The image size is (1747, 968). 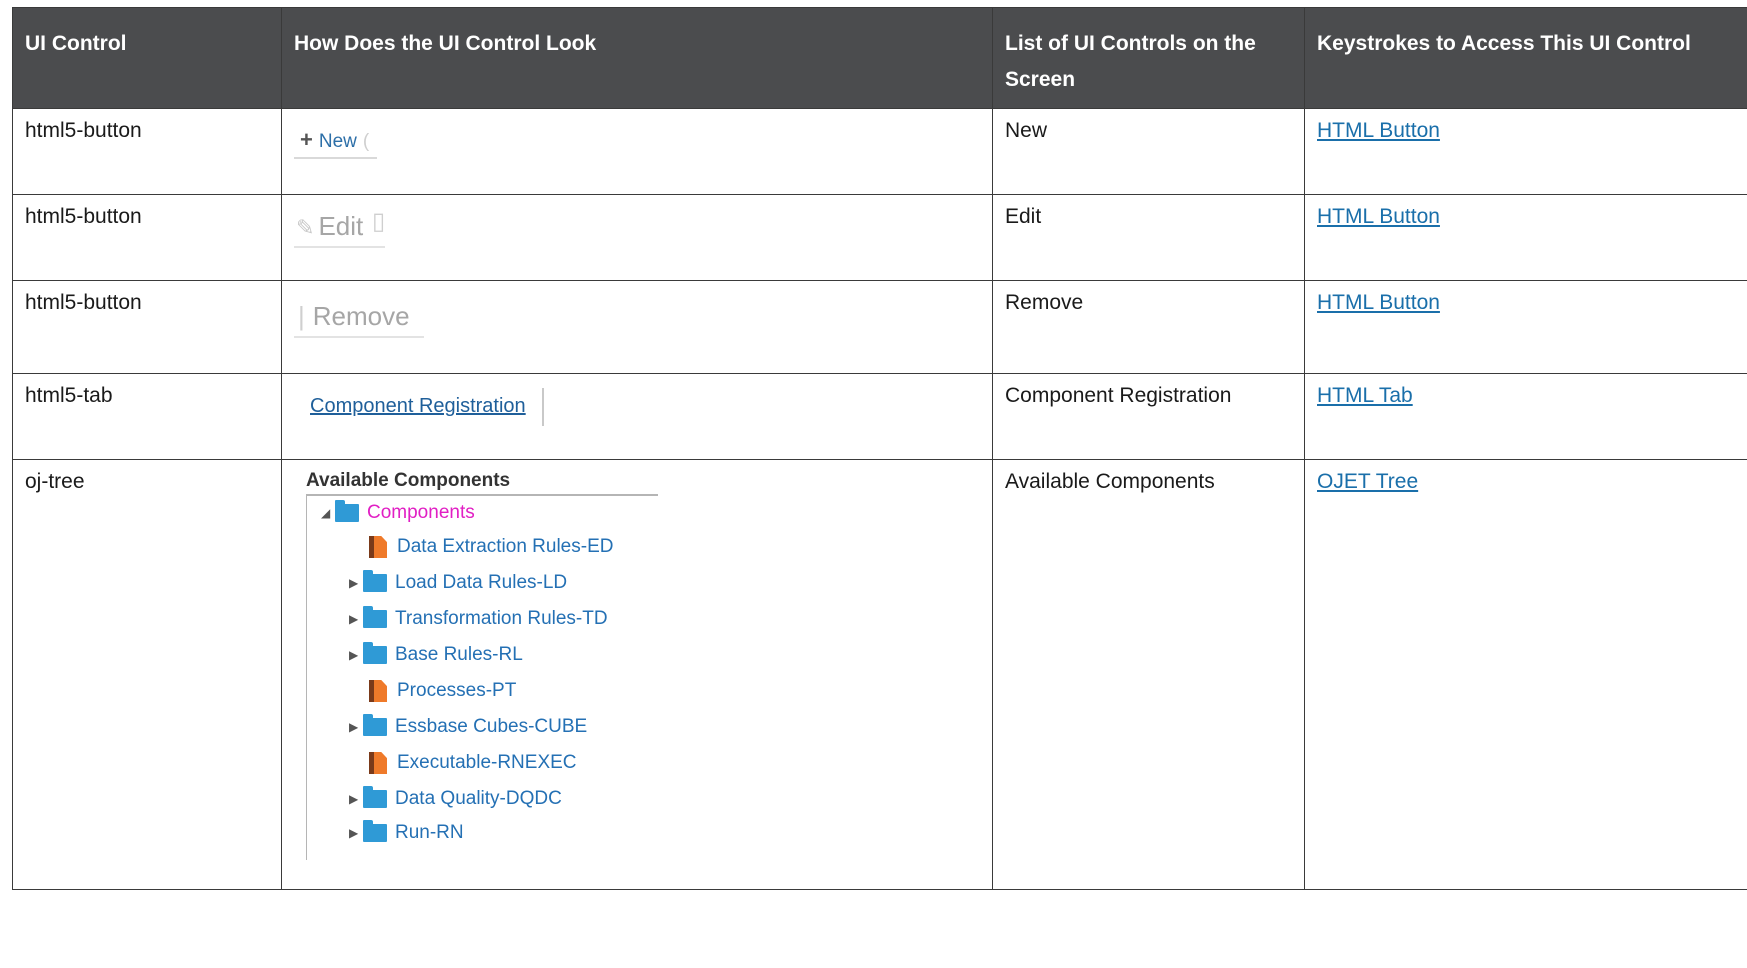 I want to click on tree-node-label: Essbase Cubes-CUBE, so click(x=491, y=726).